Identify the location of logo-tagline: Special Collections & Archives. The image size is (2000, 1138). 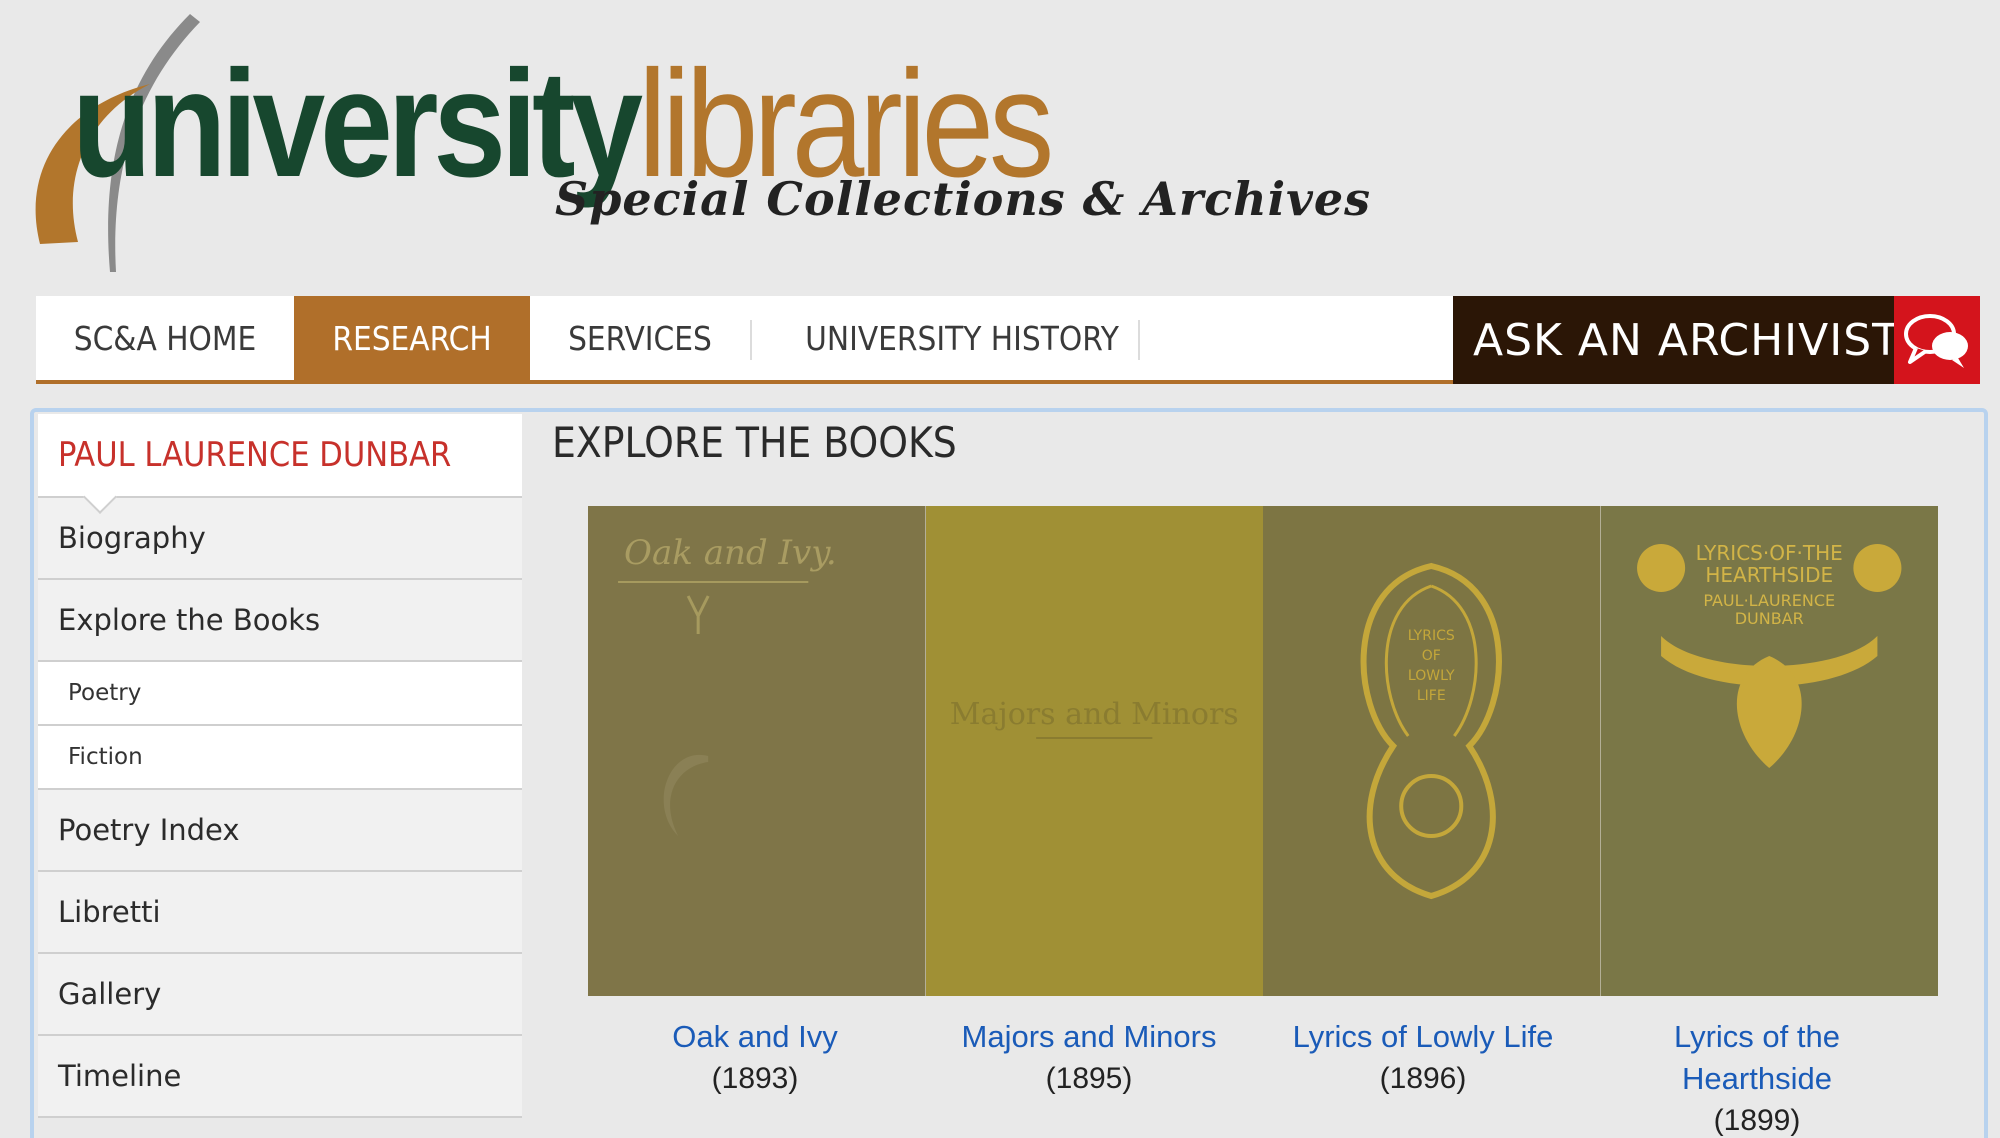
(963, 199).